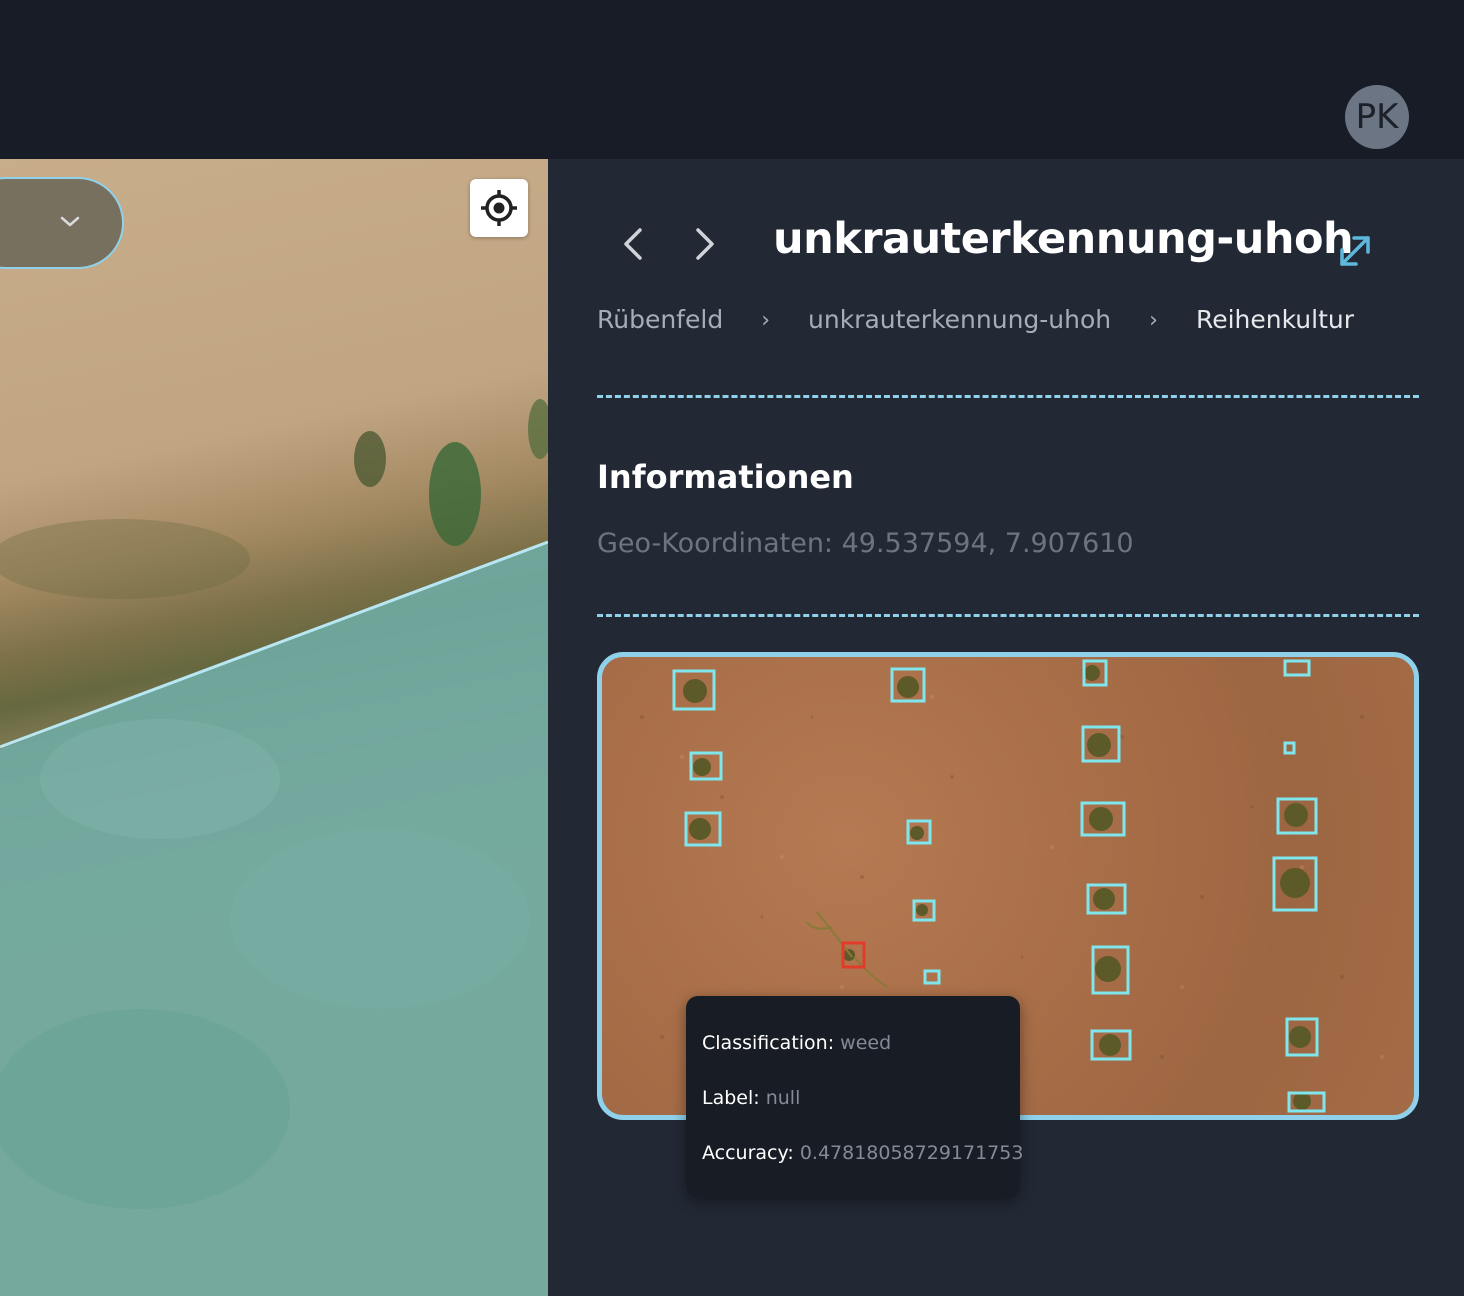  I want to click on breadcrumb-item-field: Rübenfeld, so click(660, 319).